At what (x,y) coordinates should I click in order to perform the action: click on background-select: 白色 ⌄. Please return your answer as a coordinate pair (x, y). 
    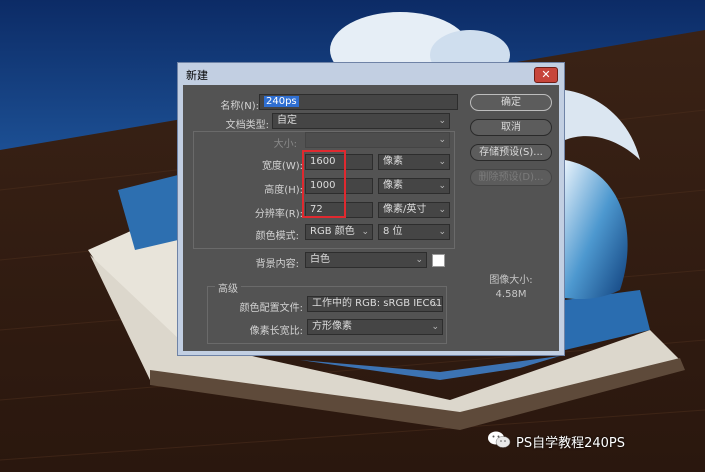
    Looking at the image, I should click on (366, 260).